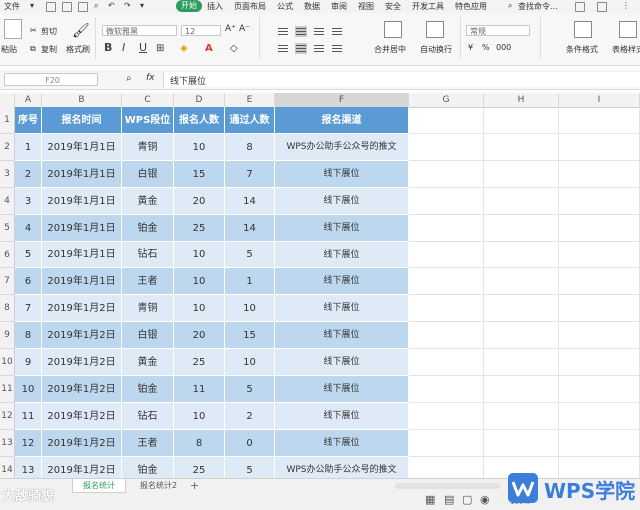  I want to click on copy-icon: ⧉, so click(33, 49).